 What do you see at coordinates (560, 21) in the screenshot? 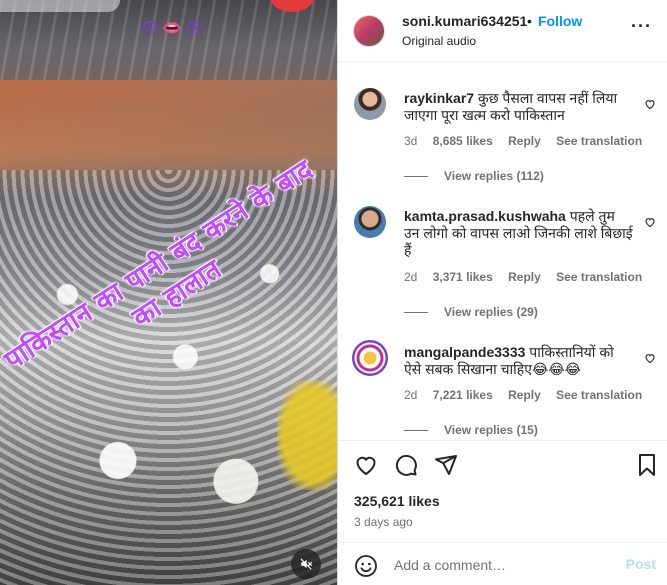
I see `follow-button: Follow` at bounding box center [560, 21].